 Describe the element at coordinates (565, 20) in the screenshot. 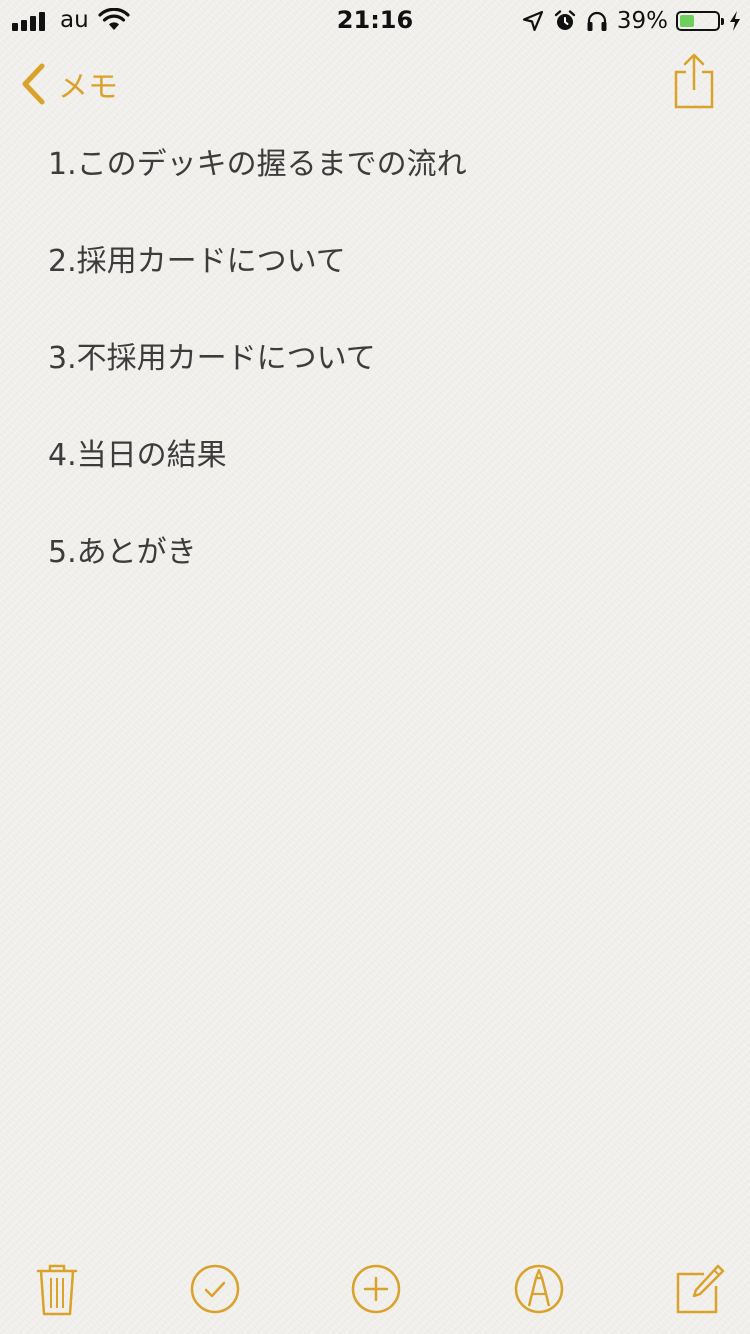

I see `alarm-icon` at that location.